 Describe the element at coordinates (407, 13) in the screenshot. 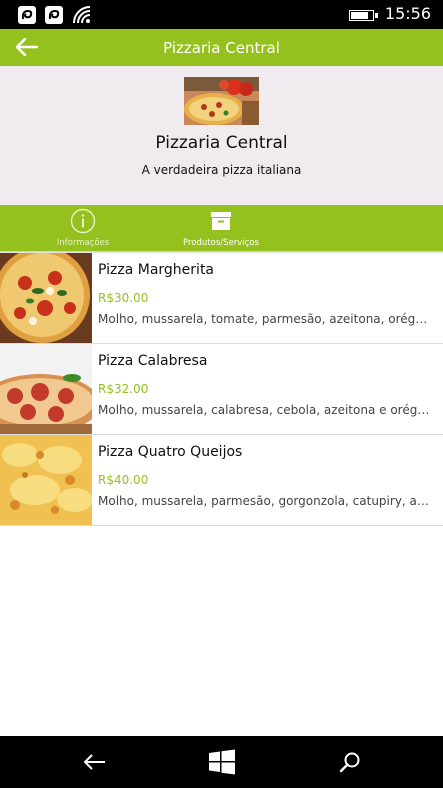

I see `clock: 15:56` at that location.